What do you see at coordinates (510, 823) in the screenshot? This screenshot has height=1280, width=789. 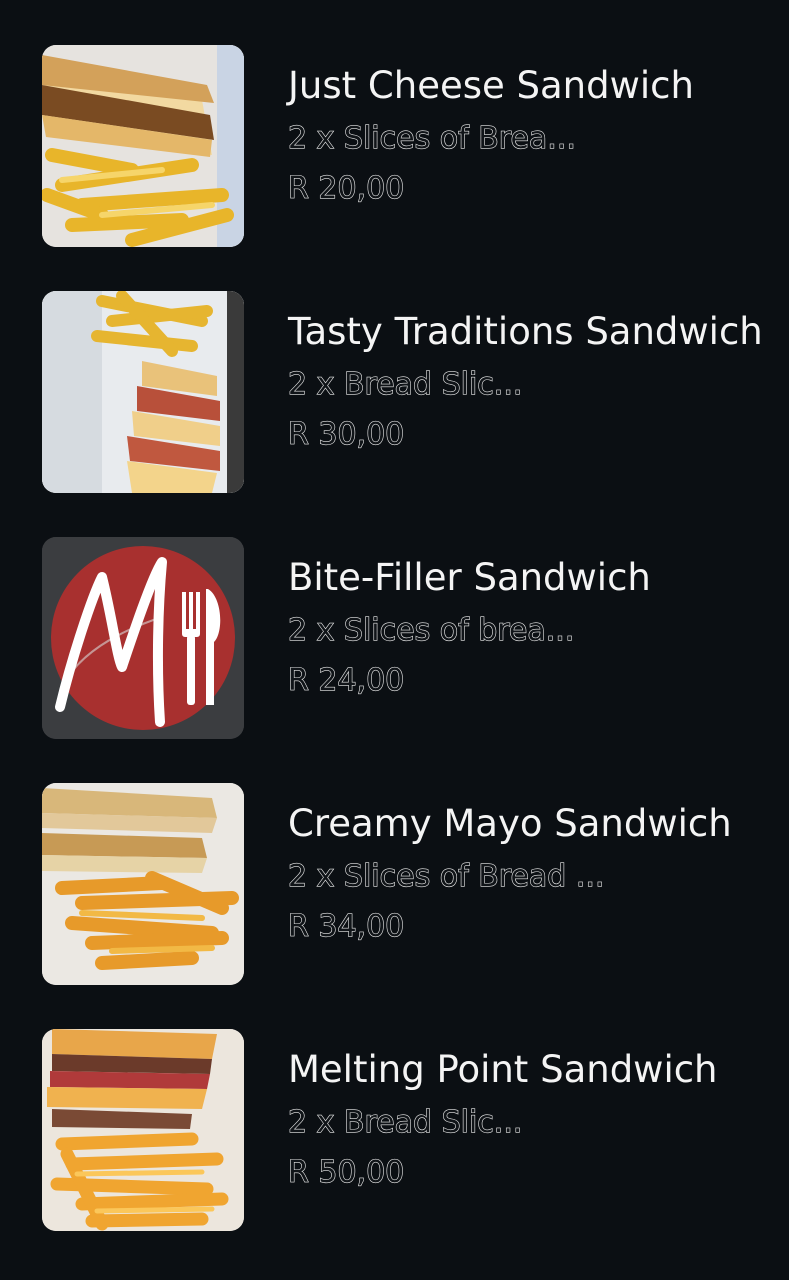 I see `item-name: Creamy Mayo Sandwich` at bounding box center [510, 823].